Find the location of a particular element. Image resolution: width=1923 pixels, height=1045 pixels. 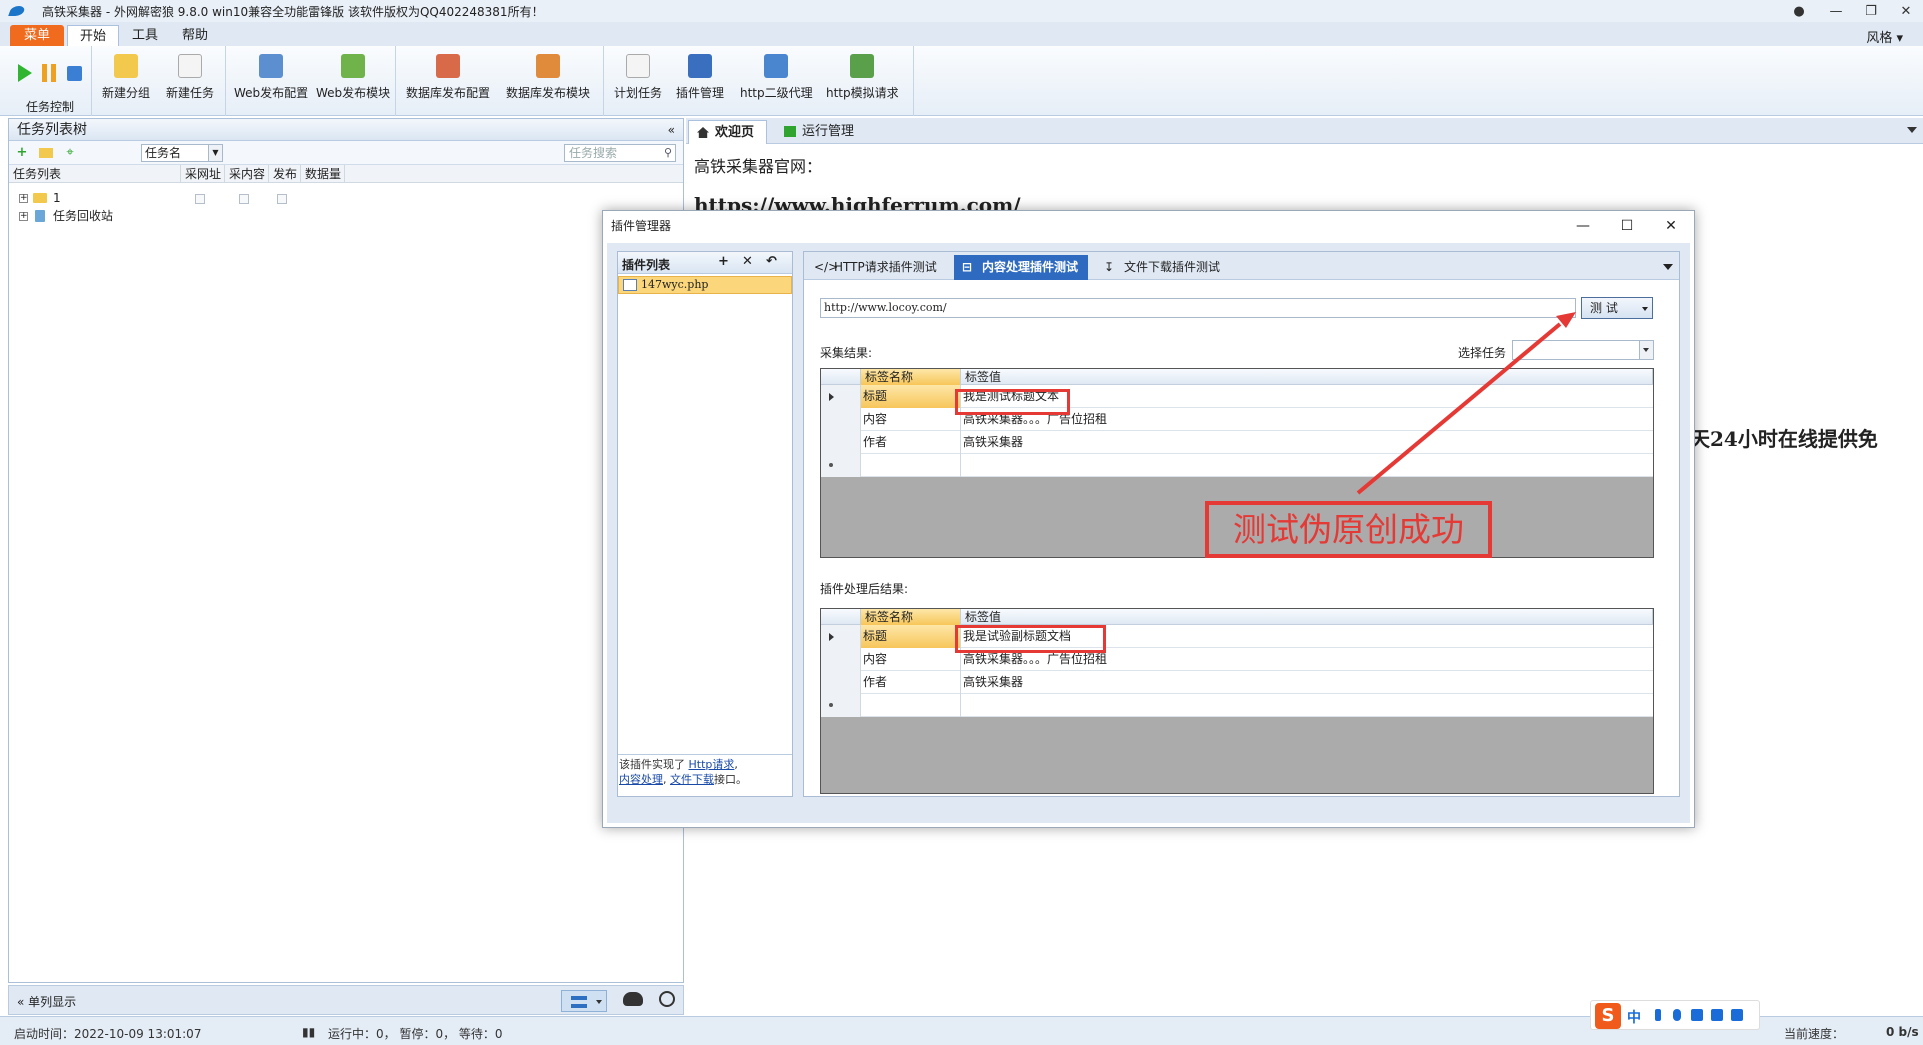

table-row: 标题 我是测试标题文本 is located at coordinates (1237, 396).